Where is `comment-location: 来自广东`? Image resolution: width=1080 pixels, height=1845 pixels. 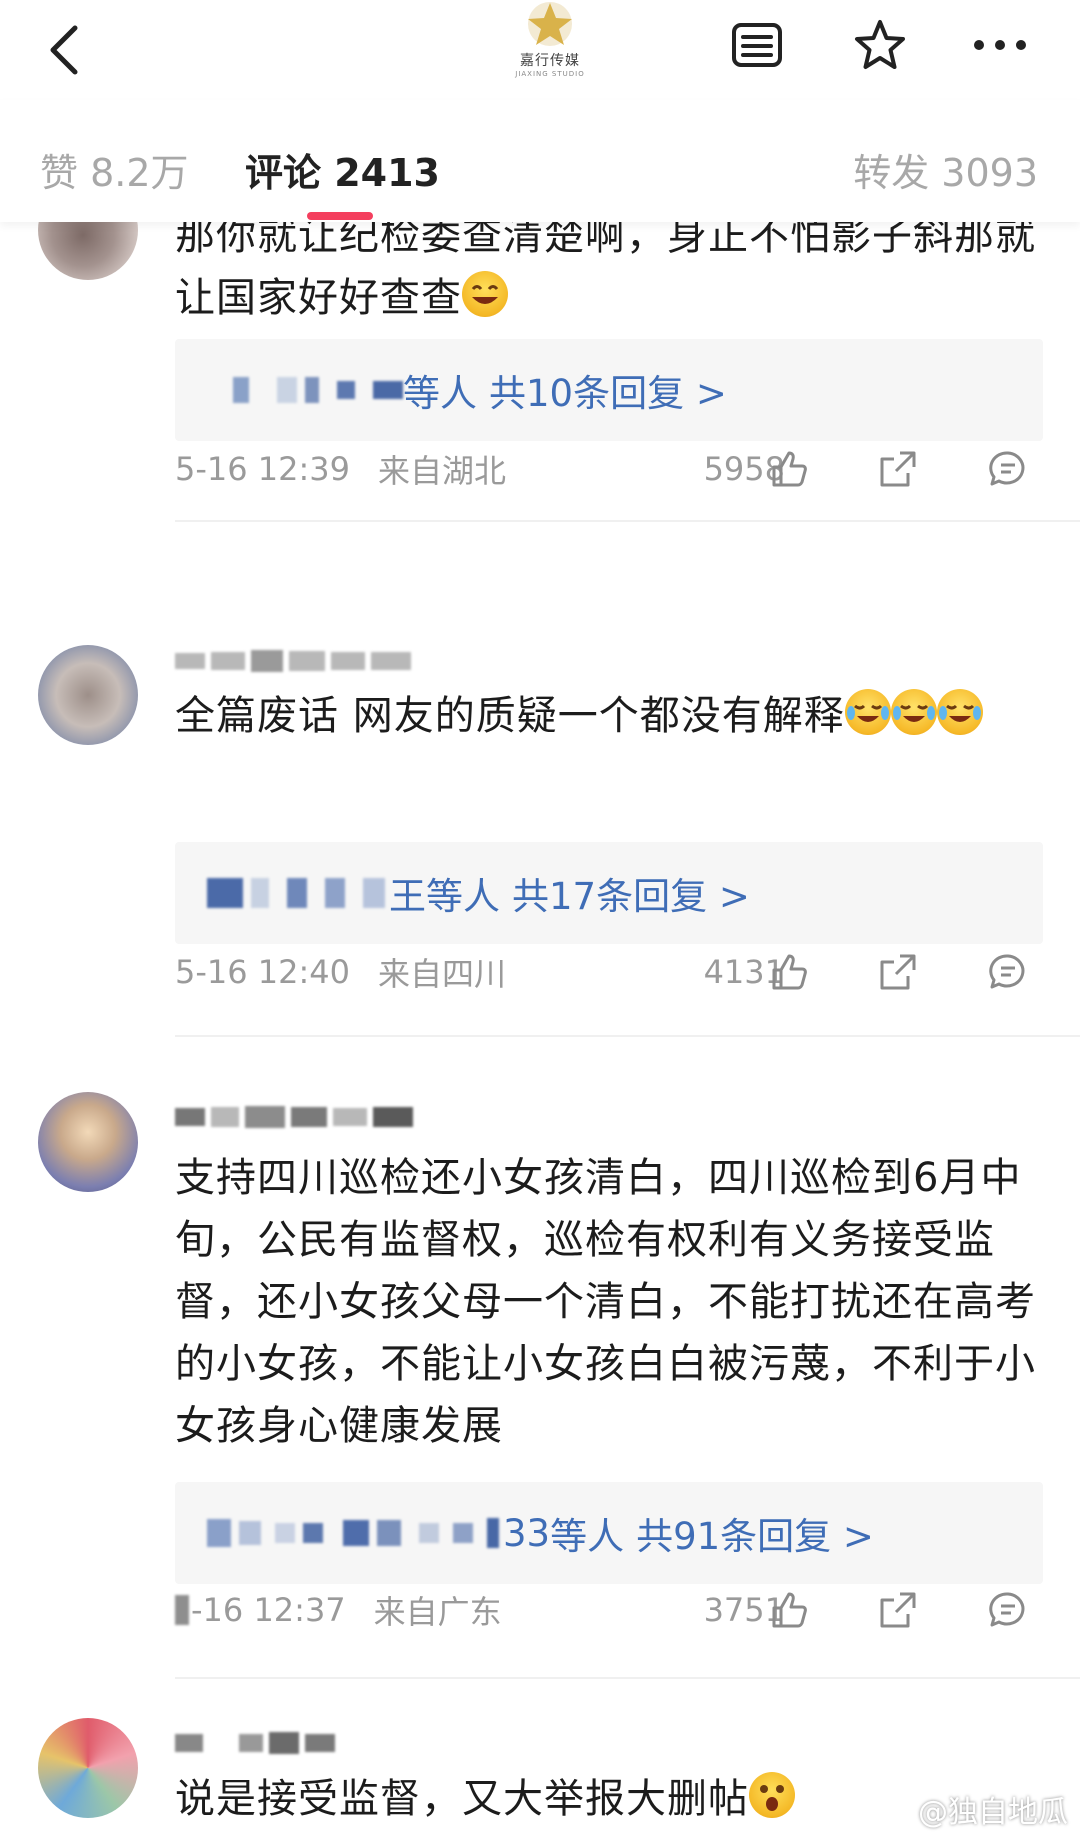
comment-location: 来自广东 is located at coordinates (437, 1612).